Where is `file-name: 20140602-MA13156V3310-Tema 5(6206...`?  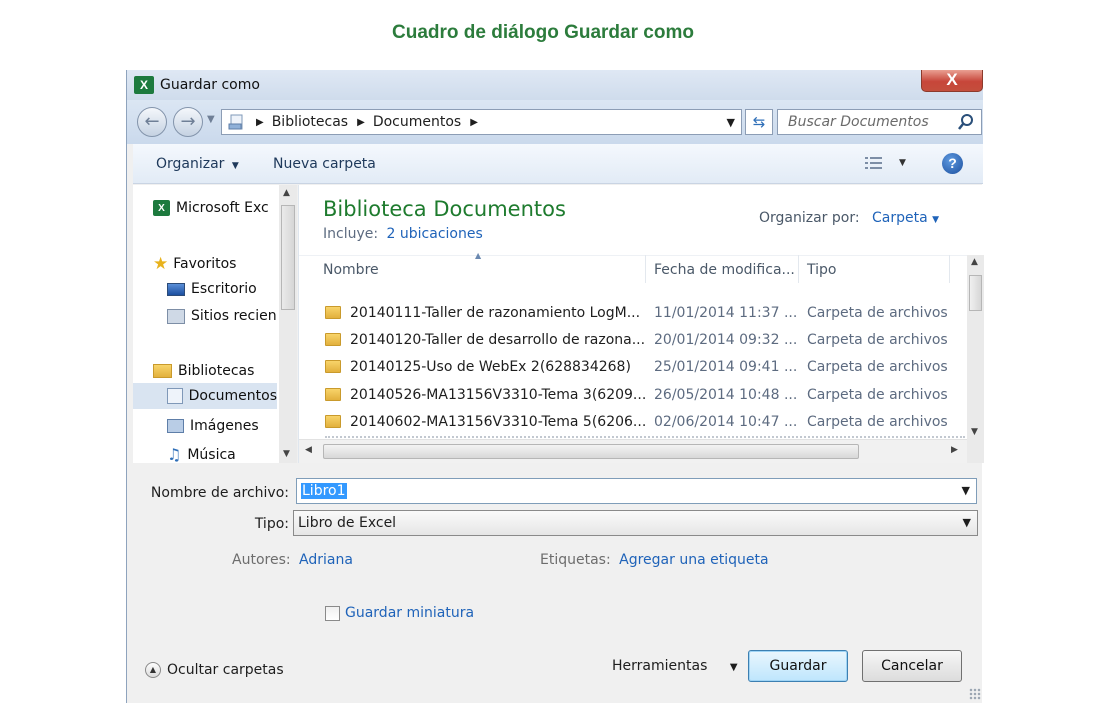
file-name: 20140602-MA13156V3310-Tema 5(6206... is located at coordinates (498, 421).